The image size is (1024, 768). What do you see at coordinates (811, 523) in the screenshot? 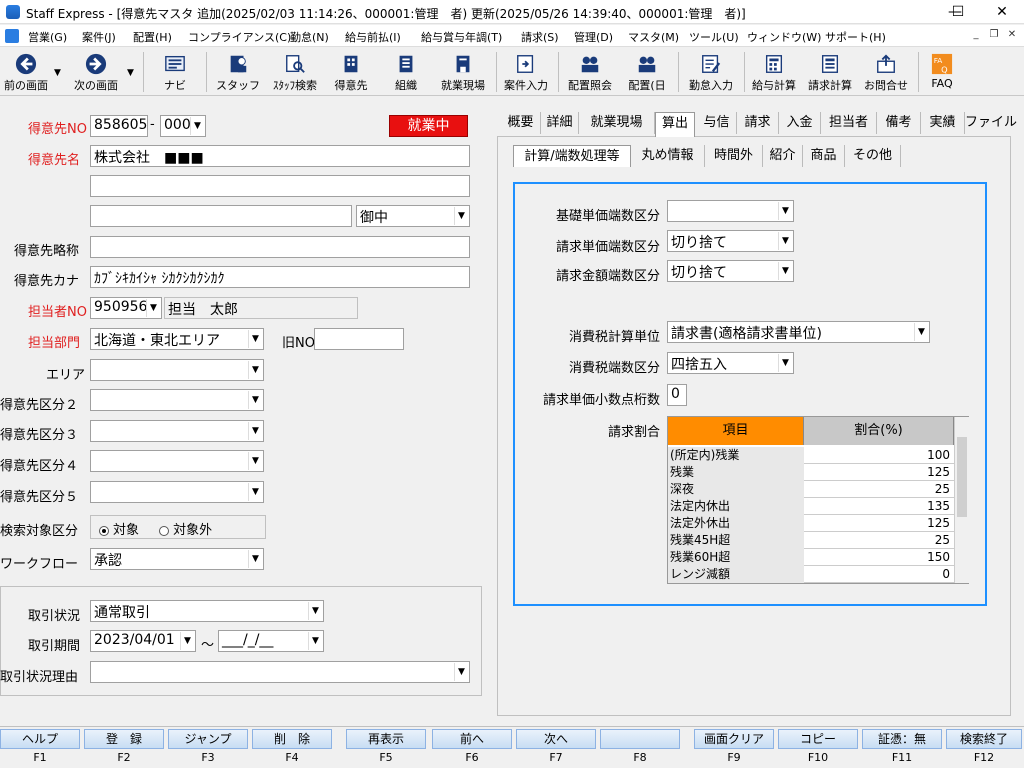
I see `table-row: 法定外休出 125` at bounding box center [811, 523].